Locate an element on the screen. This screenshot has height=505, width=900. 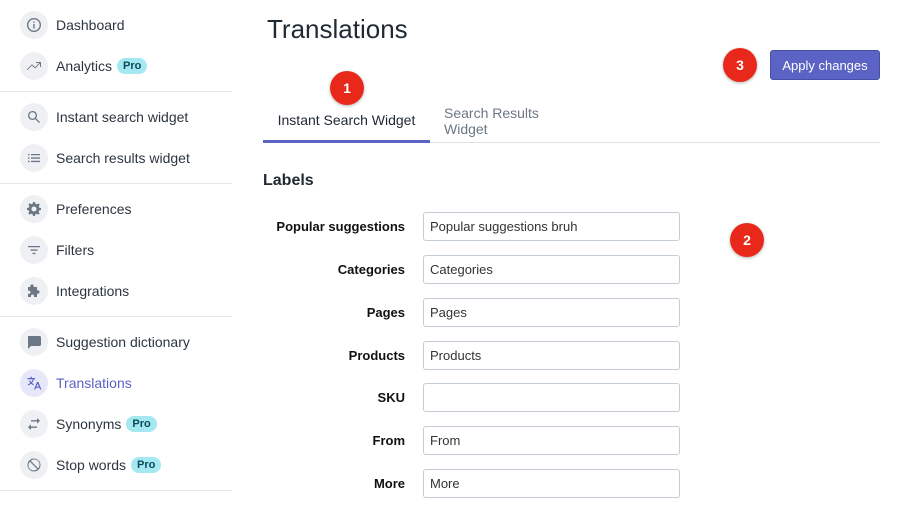
field-label: SKU is located at coordinates (391, 397).